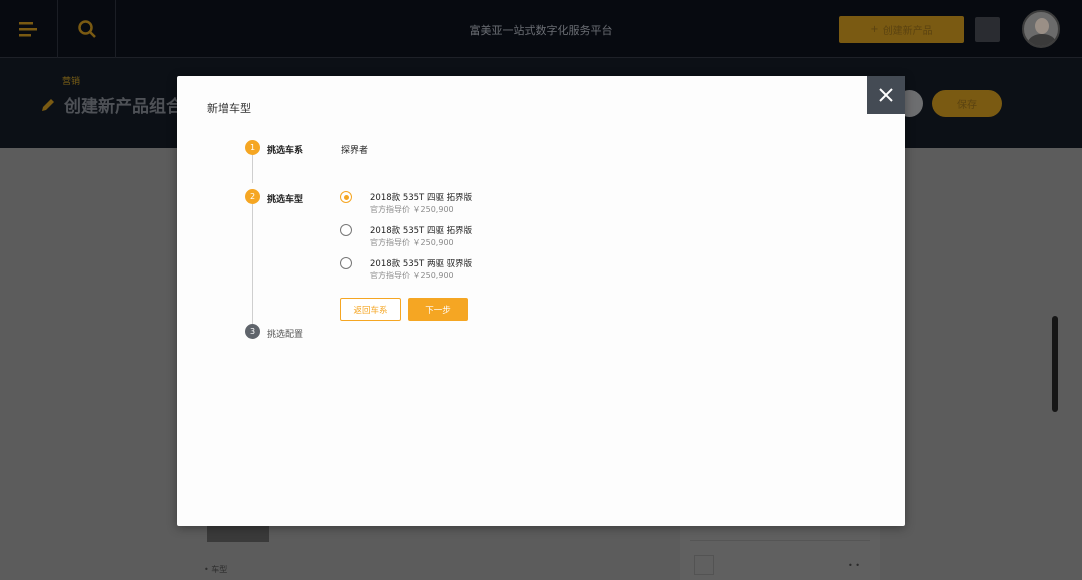 The width and height of the screenshot is (1082, 580). What do you see at coordinates (854, 565) in the screenshot?
I see `background-dots: • •` at bounding box center [854, 565].